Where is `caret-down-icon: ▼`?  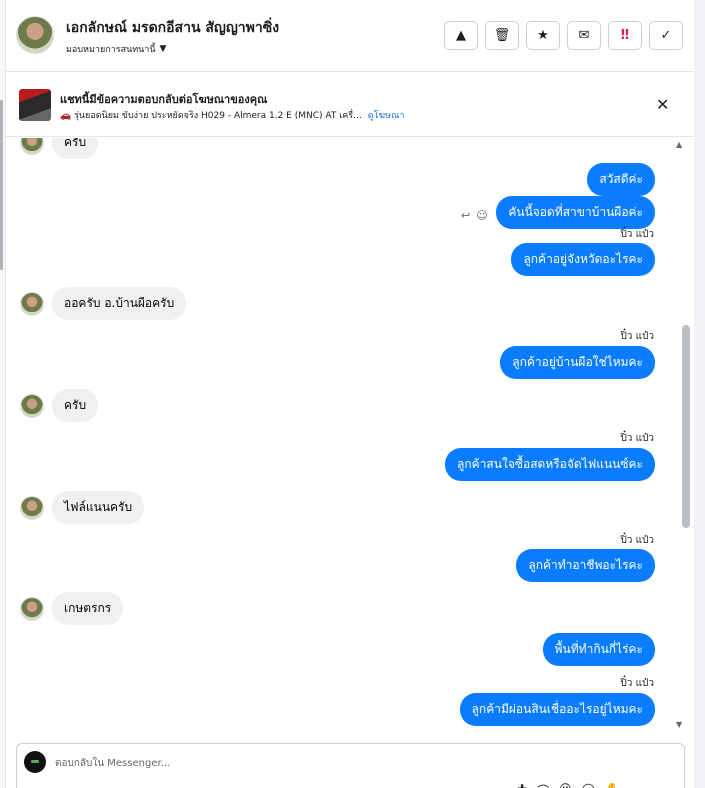
caret-down-icon: ▼ is located at coordinates (163, 49).